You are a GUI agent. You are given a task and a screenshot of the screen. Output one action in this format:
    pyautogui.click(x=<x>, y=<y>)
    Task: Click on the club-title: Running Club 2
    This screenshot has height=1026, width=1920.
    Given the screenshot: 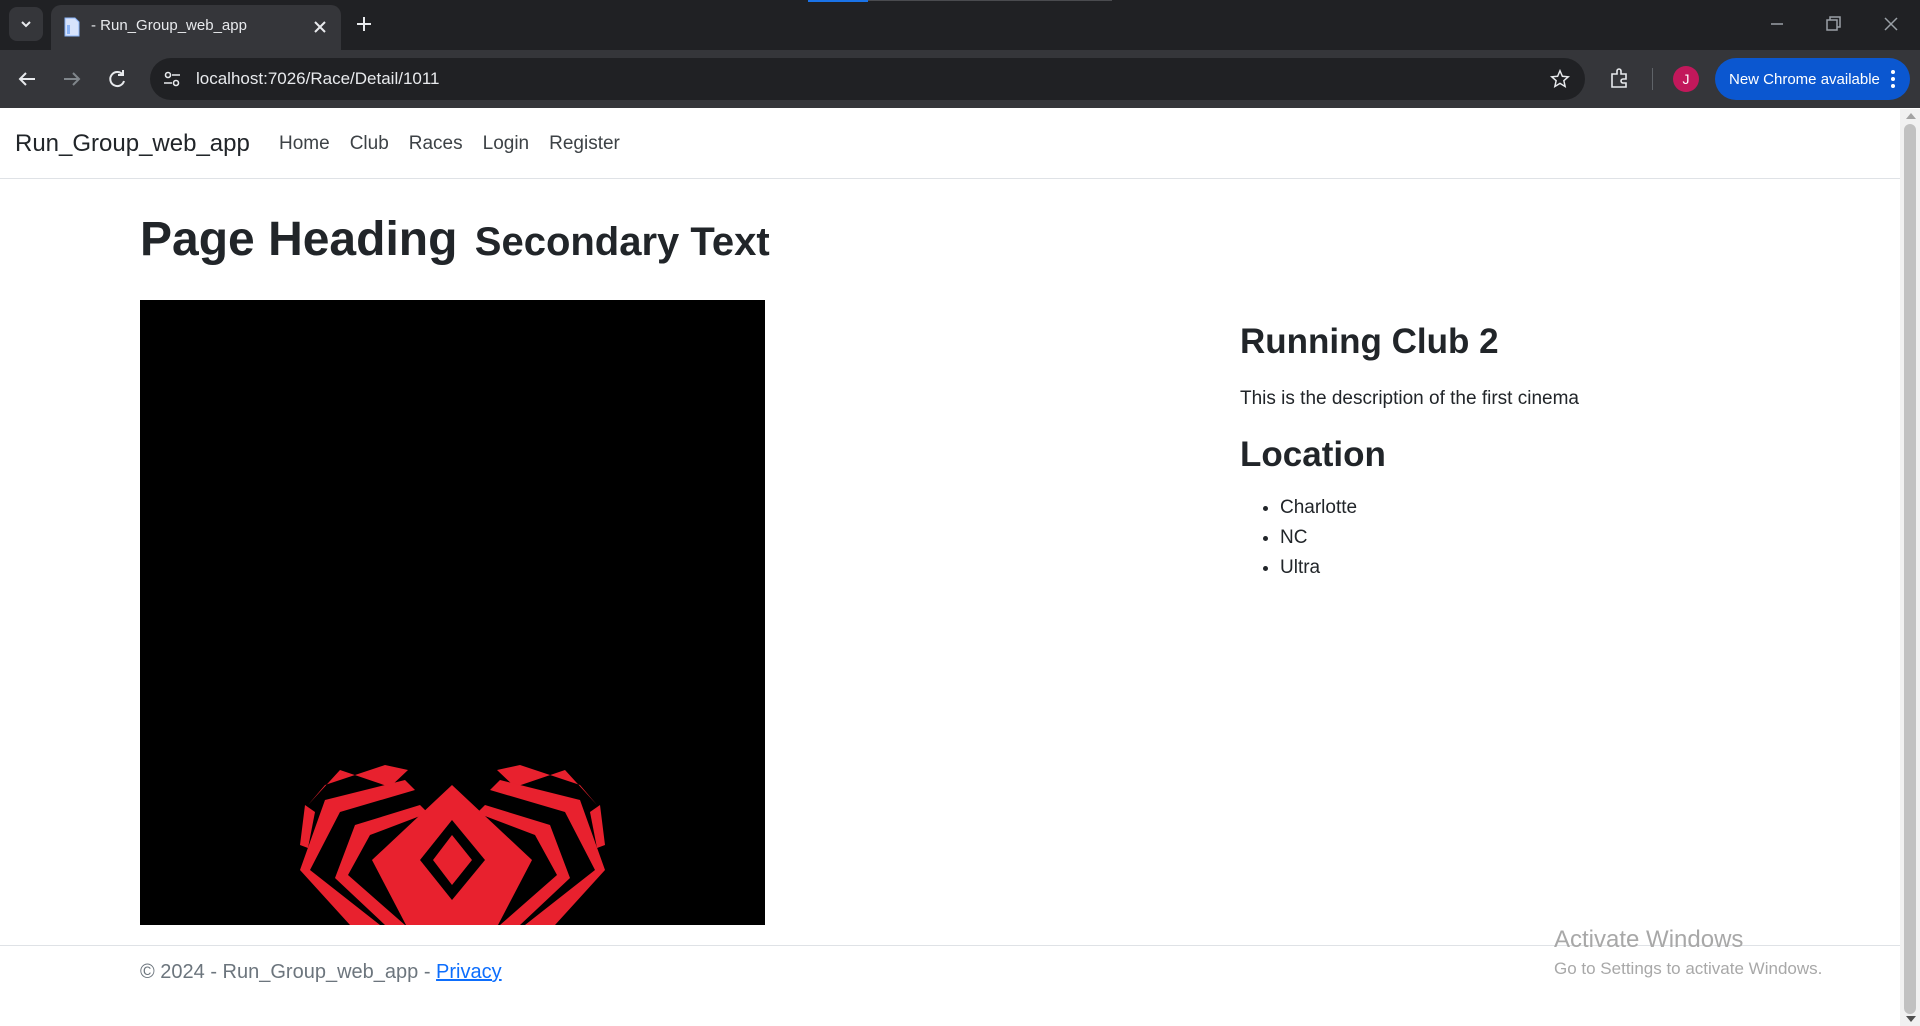 What is the action you would take?
    pyautogui.click(x=1369, y=341)
    